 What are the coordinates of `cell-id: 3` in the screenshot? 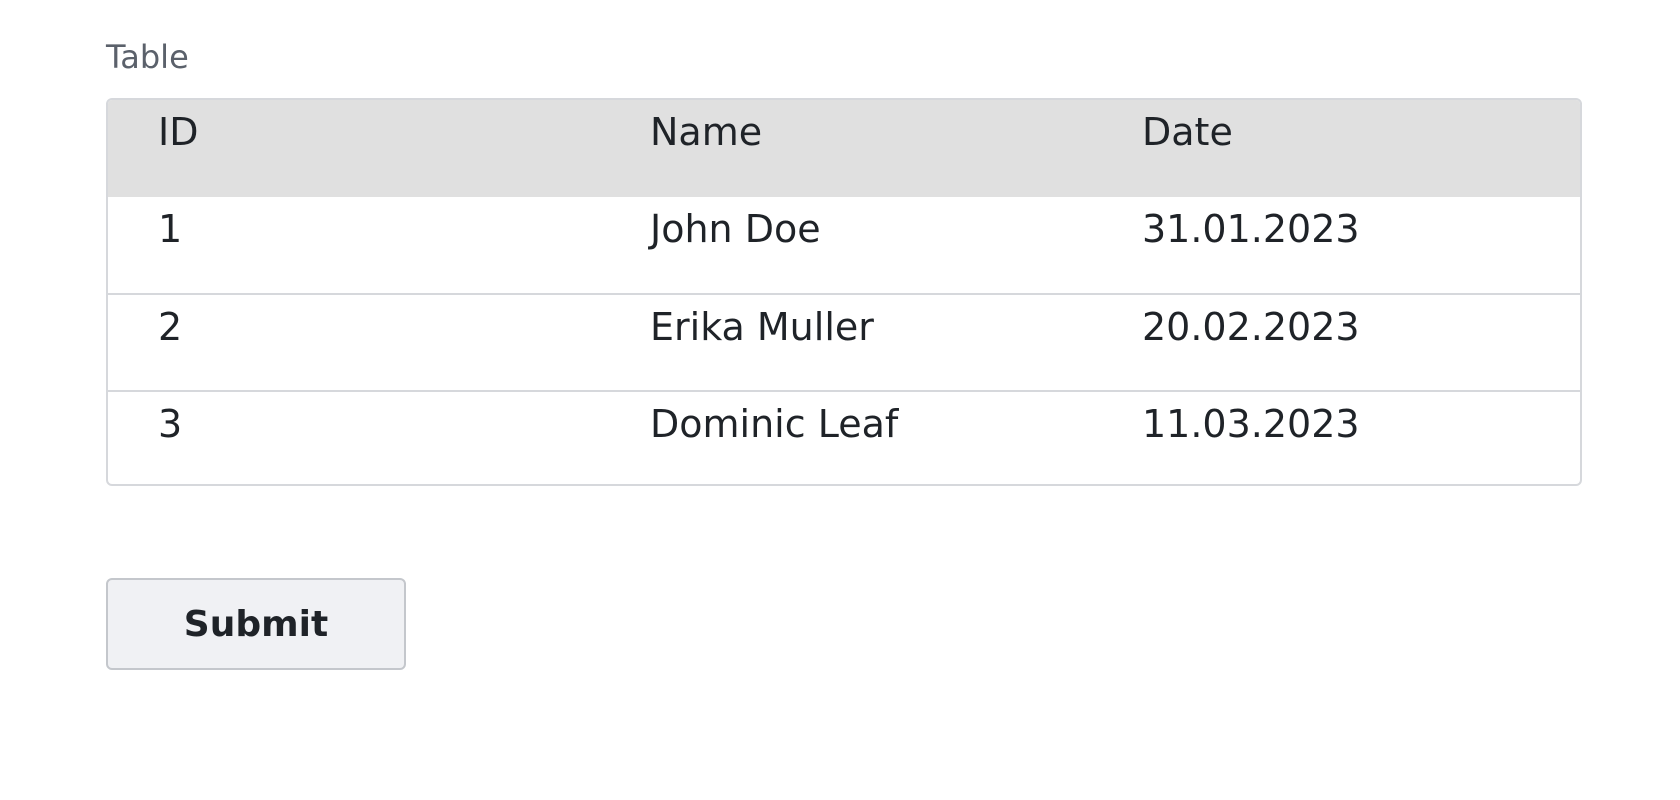 It's located at (170, 424).